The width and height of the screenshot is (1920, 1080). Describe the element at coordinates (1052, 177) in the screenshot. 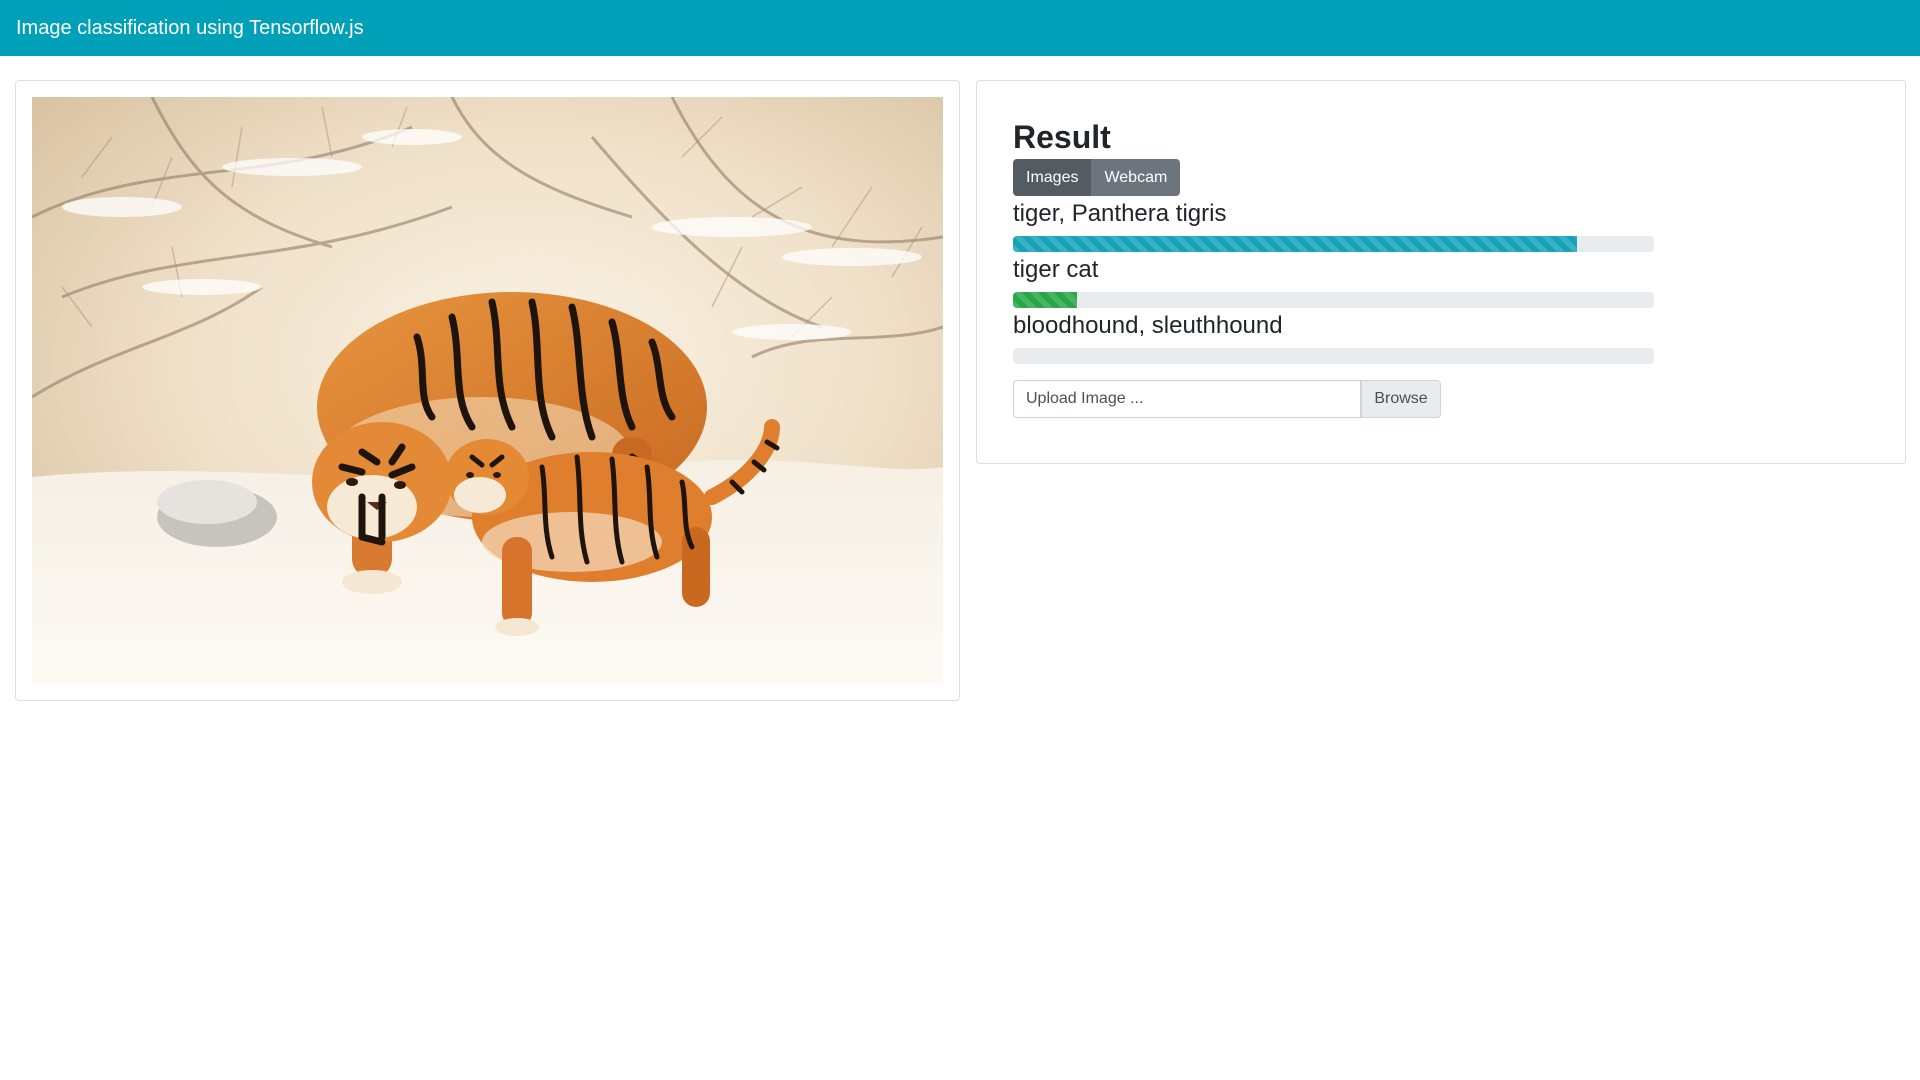

I see `tab-images: Images` at that location.